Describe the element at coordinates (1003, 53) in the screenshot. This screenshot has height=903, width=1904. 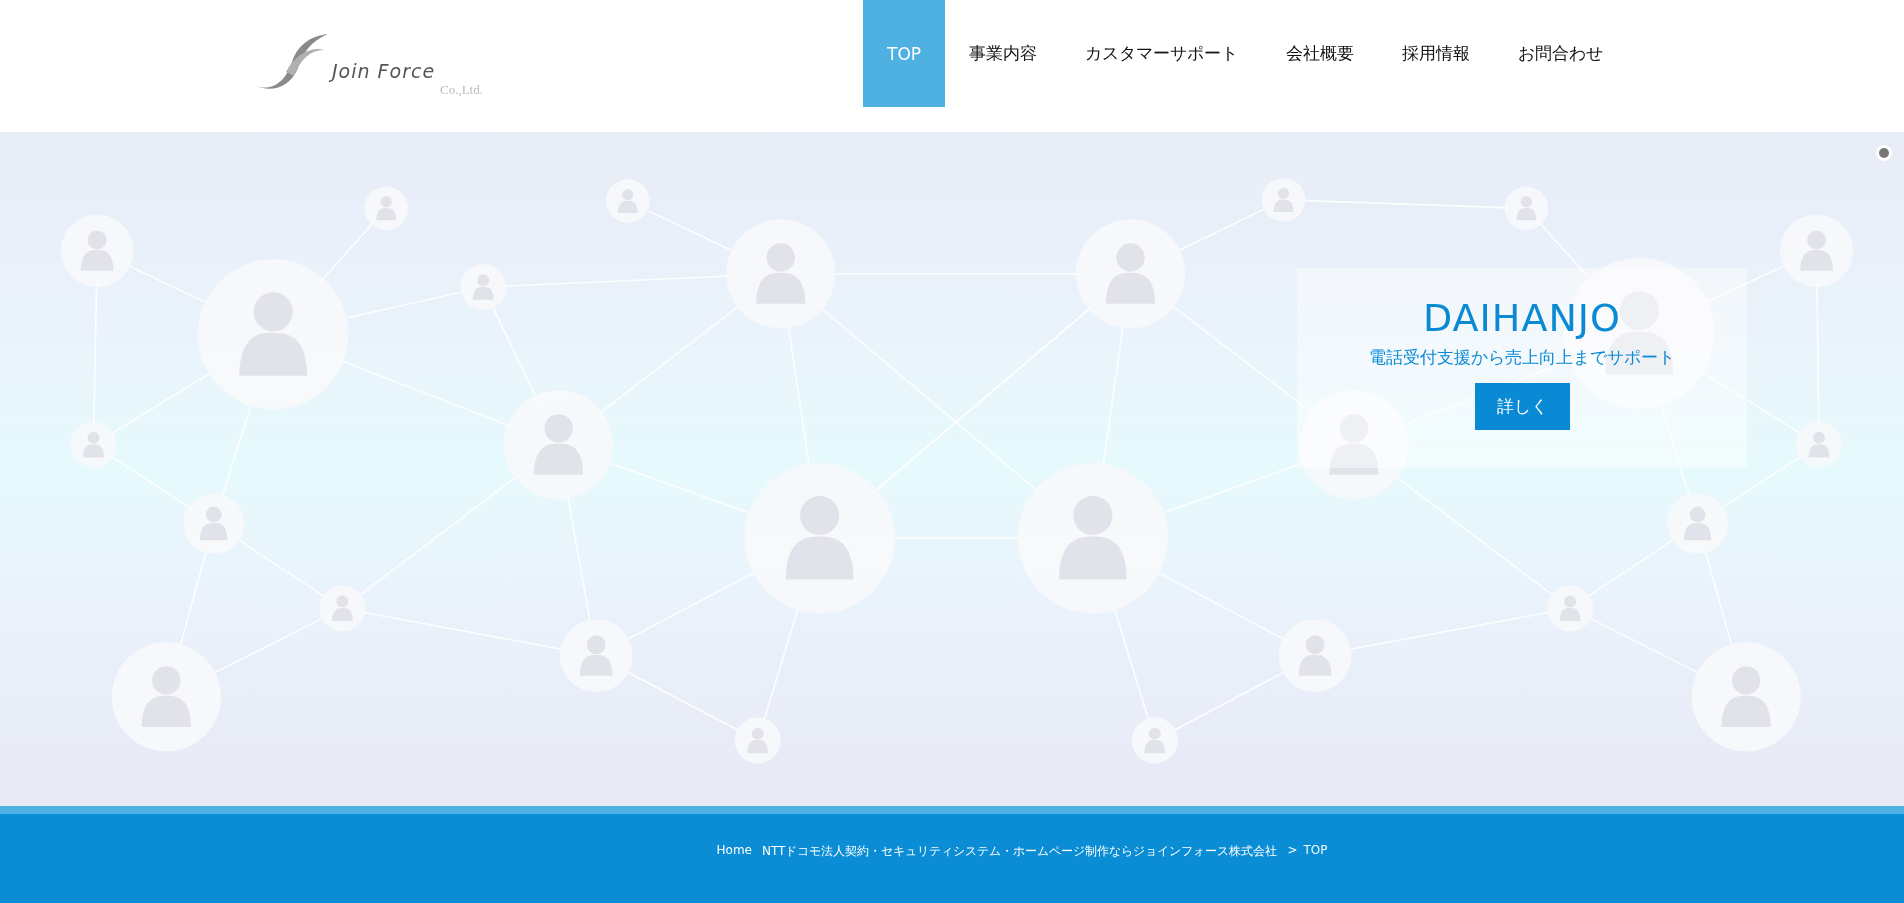
I see `nav-link: 事業内容` at that location.